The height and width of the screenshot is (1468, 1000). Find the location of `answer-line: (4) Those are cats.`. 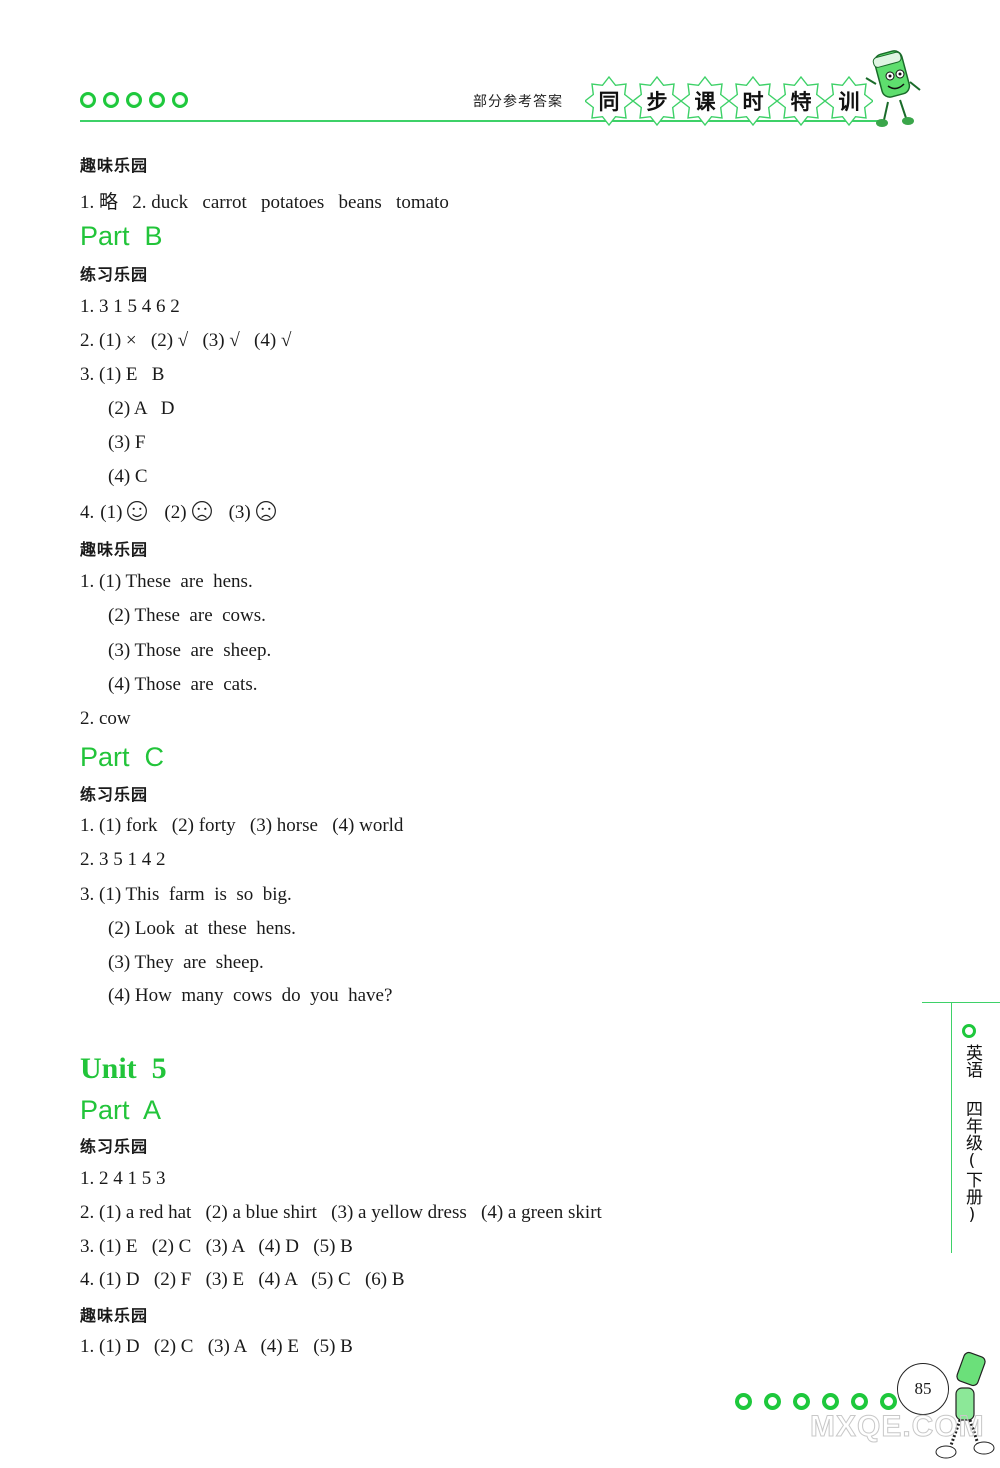

answer-line: (4) Those are cats. is located at coordinates (183, 684).